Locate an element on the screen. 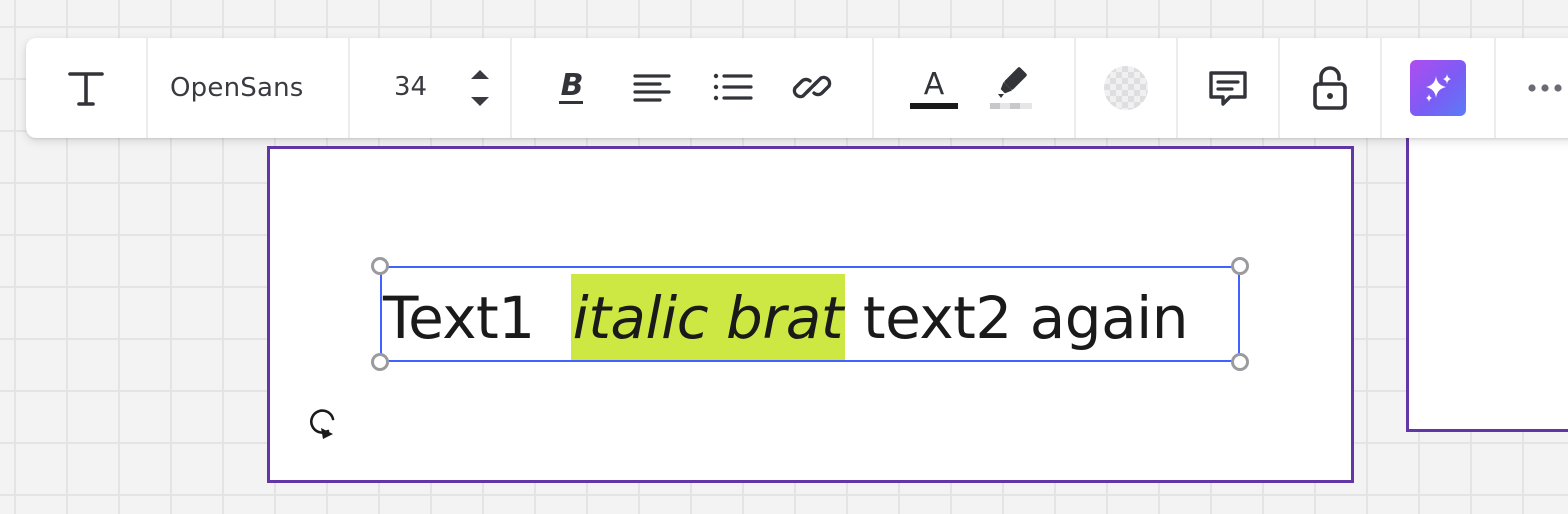 This screenshot has width=1568, height=514. font-family-value: OpenSans is located at coordinates (237, 88).